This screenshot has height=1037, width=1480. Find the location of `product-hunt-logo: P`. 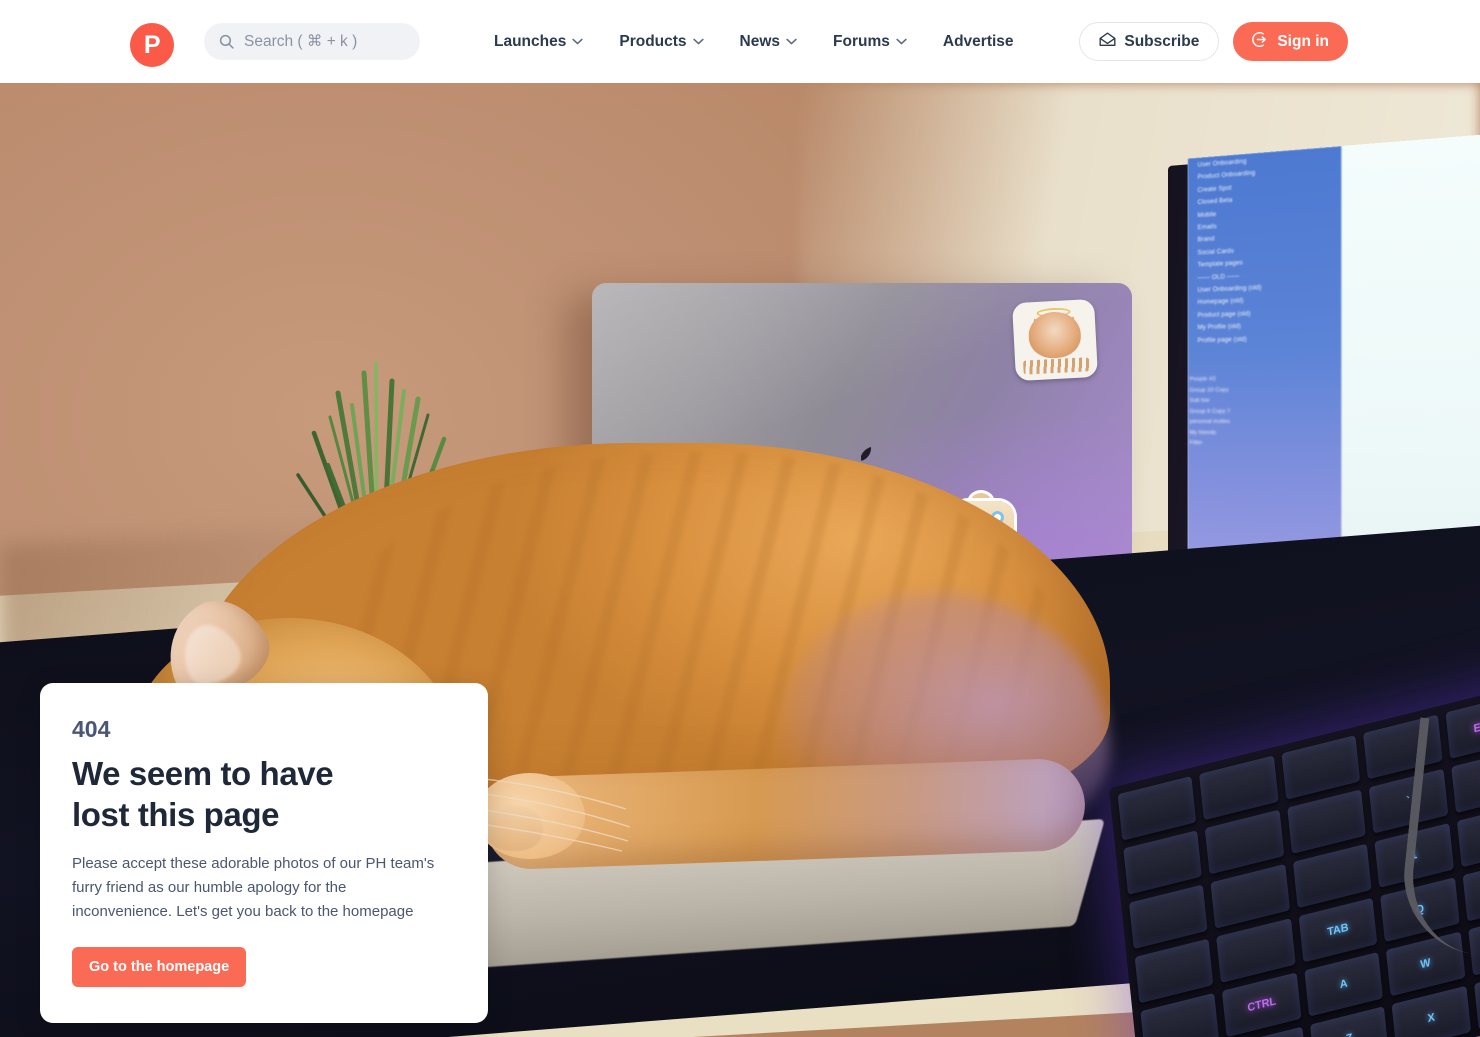

product-hunt-logo: P is located at coordinates (152, 45).